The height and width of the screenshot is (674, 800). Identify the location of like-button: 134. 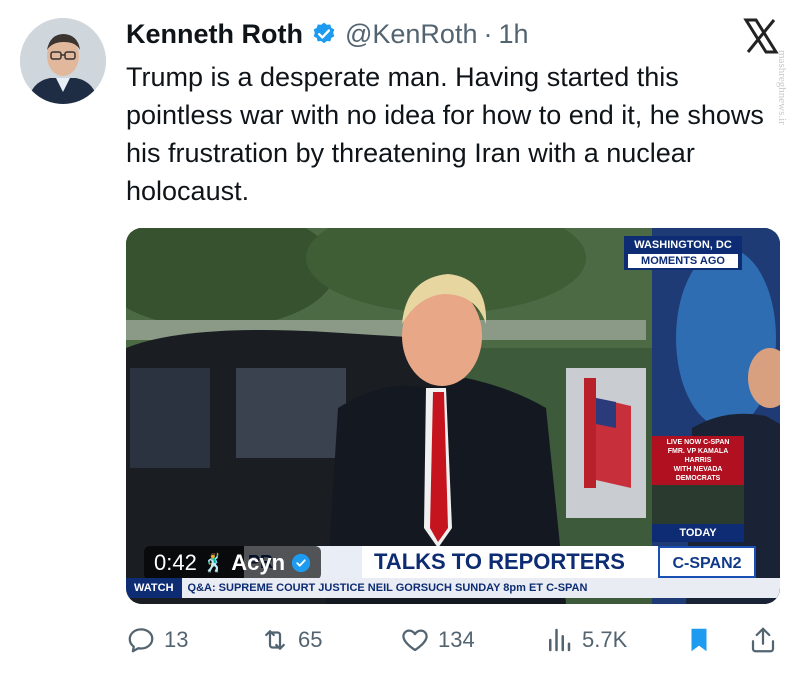
(437, 640).